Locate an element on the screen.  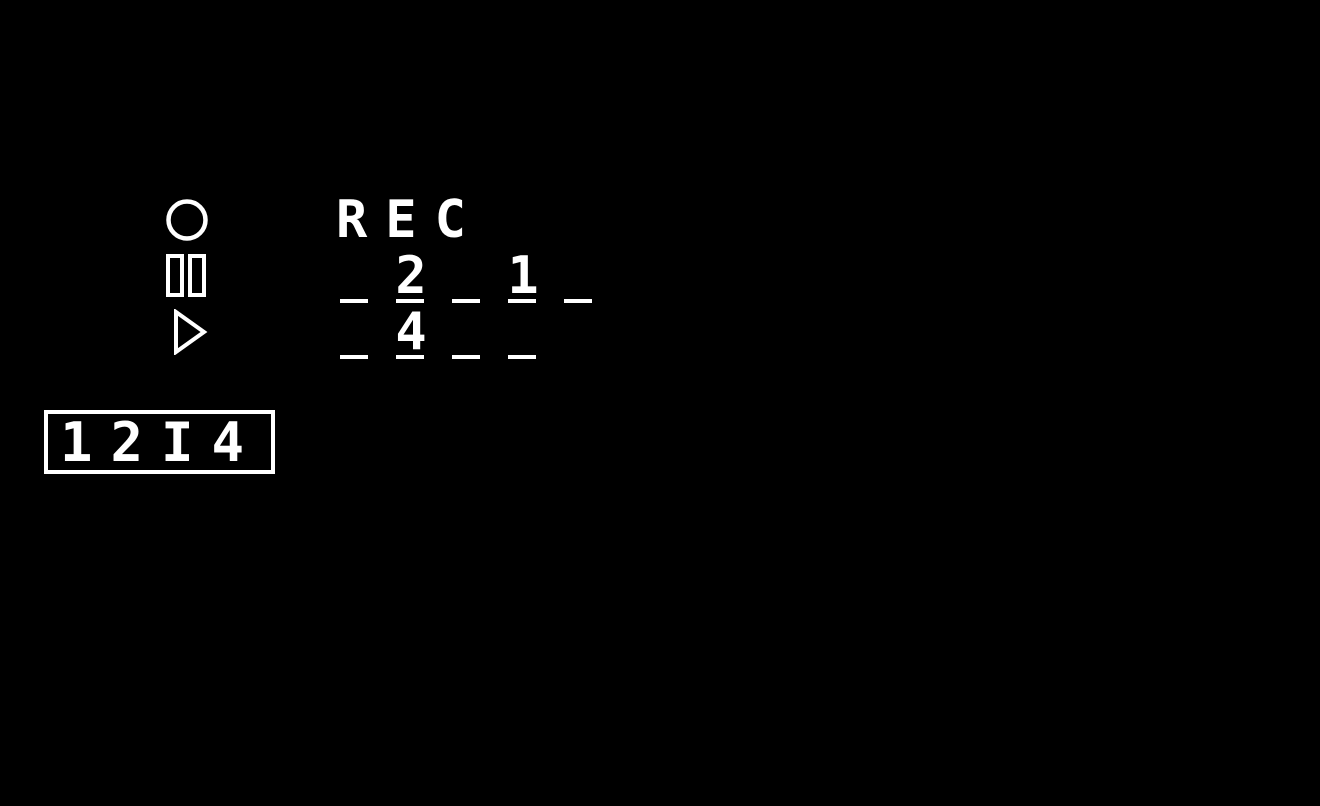
slot-digit: 4 is located at coordinates (411, 332).